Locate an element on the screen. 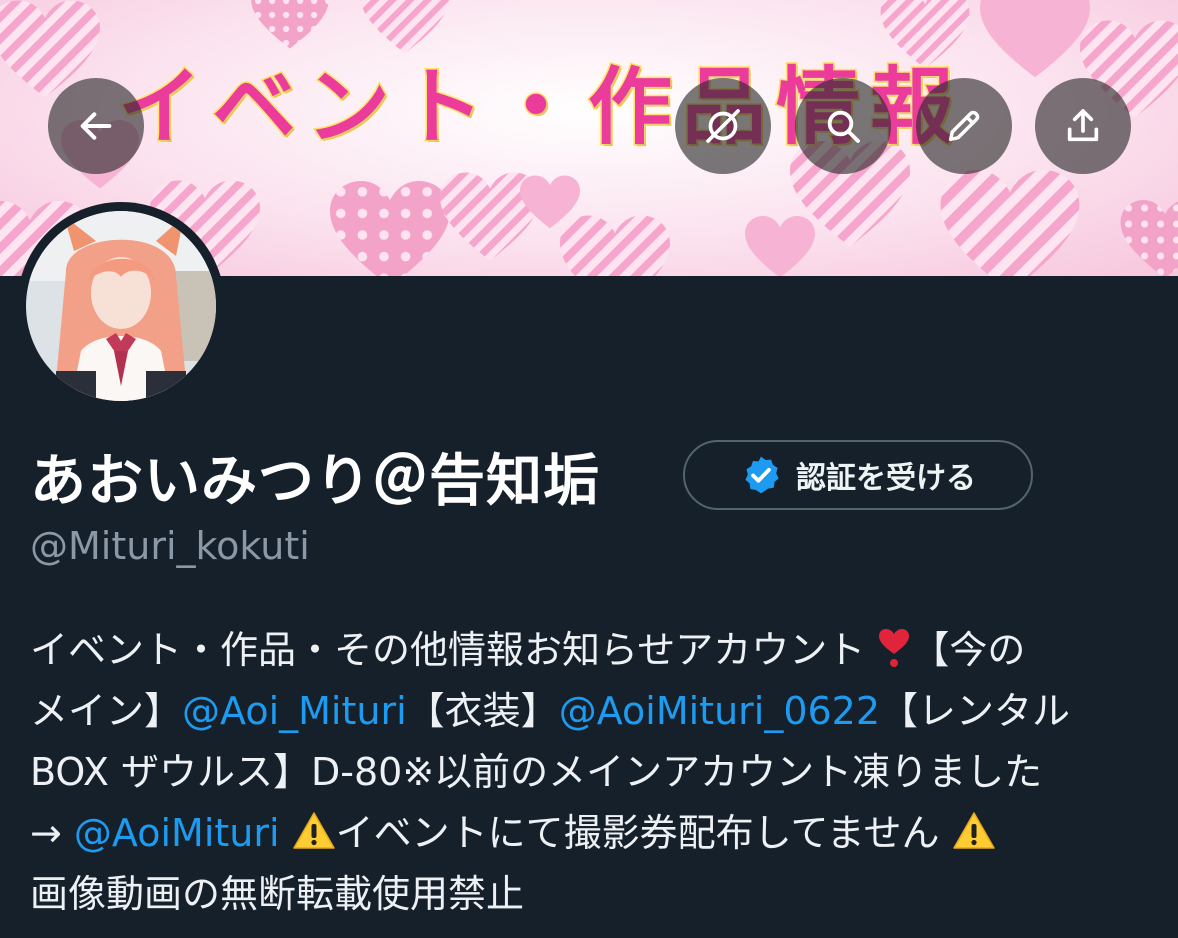 This screenshot has height=938, width=1178. get-verified-button: 認証を受ける is located at coordinates (858, 475).